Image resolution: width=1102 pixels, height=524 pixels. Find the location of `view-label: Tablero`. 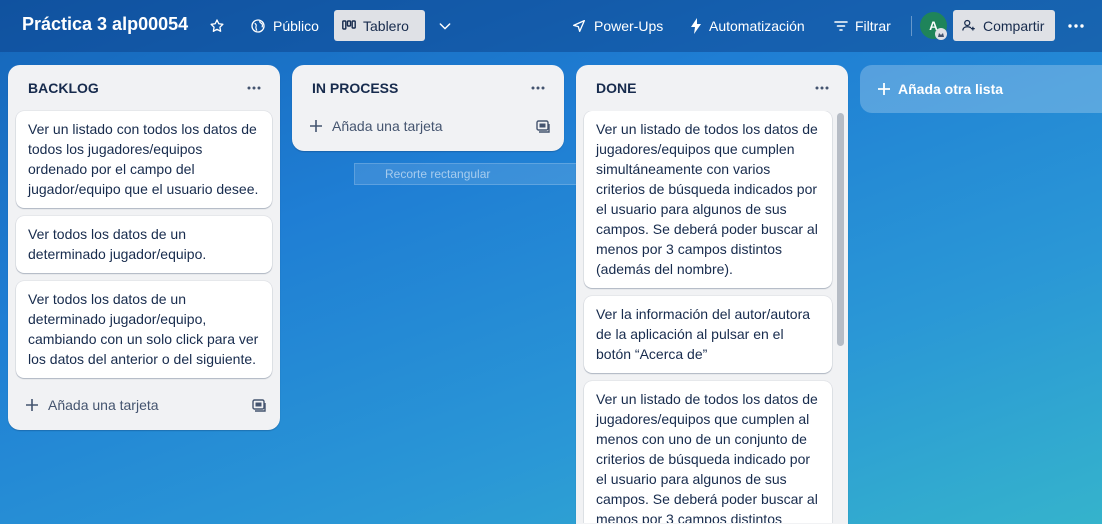

view-label: Tablero is located at coordinates (386, 25).